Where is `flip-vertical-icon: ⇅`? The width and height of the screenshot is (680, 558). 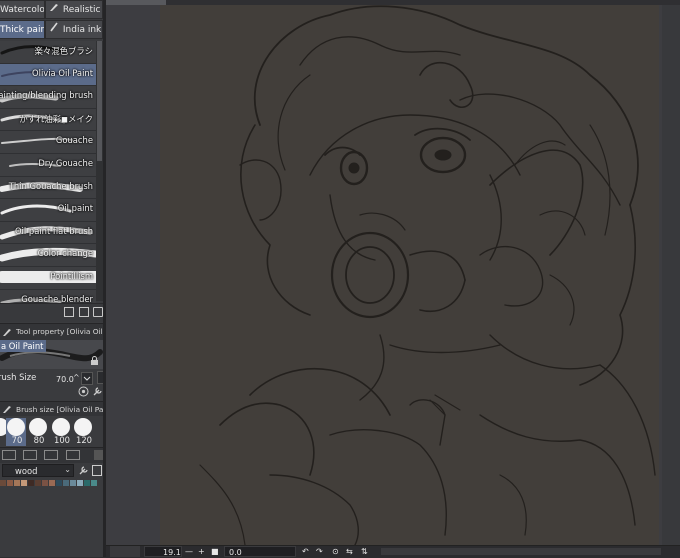
flip-vertical-icon: ⇅ is located at coordinates (364, 551).